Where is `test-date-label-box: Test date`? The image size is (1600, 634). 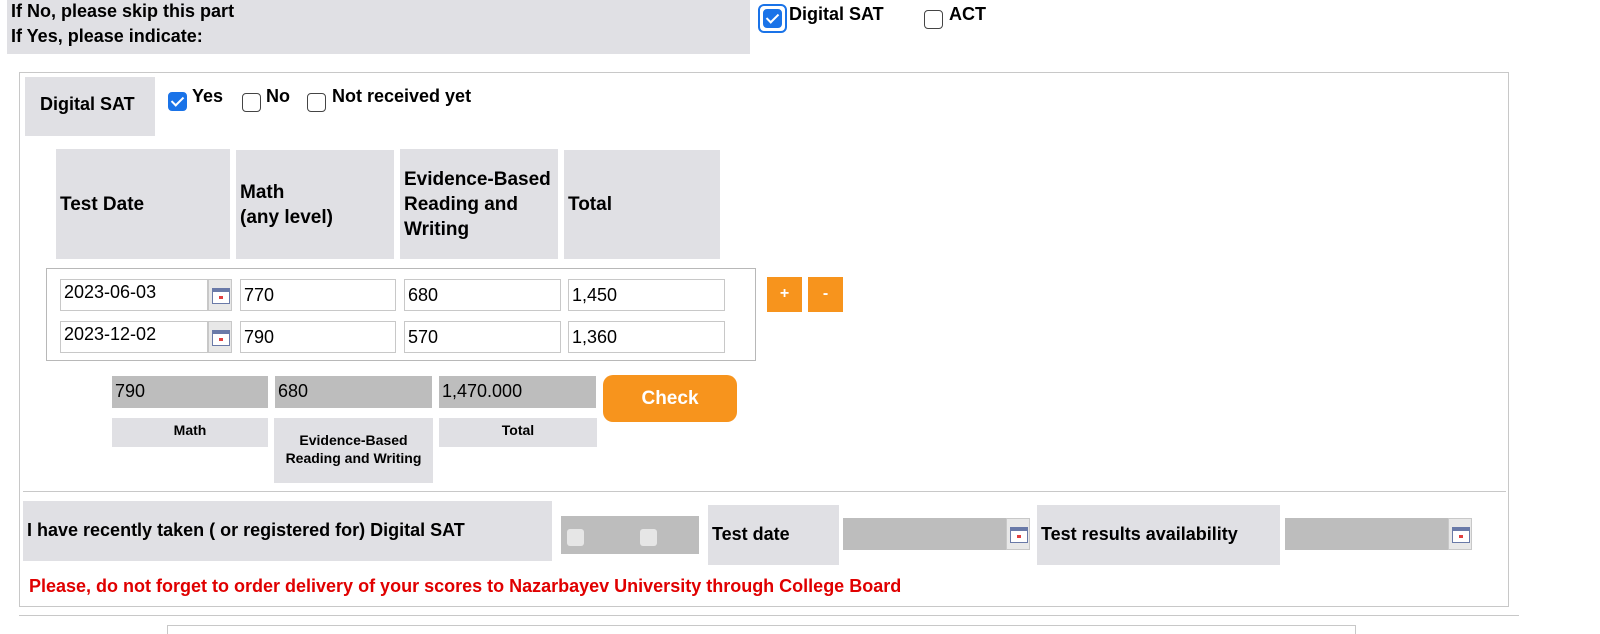 test-date-label-box: Test date is located at coordinates (773, 535).